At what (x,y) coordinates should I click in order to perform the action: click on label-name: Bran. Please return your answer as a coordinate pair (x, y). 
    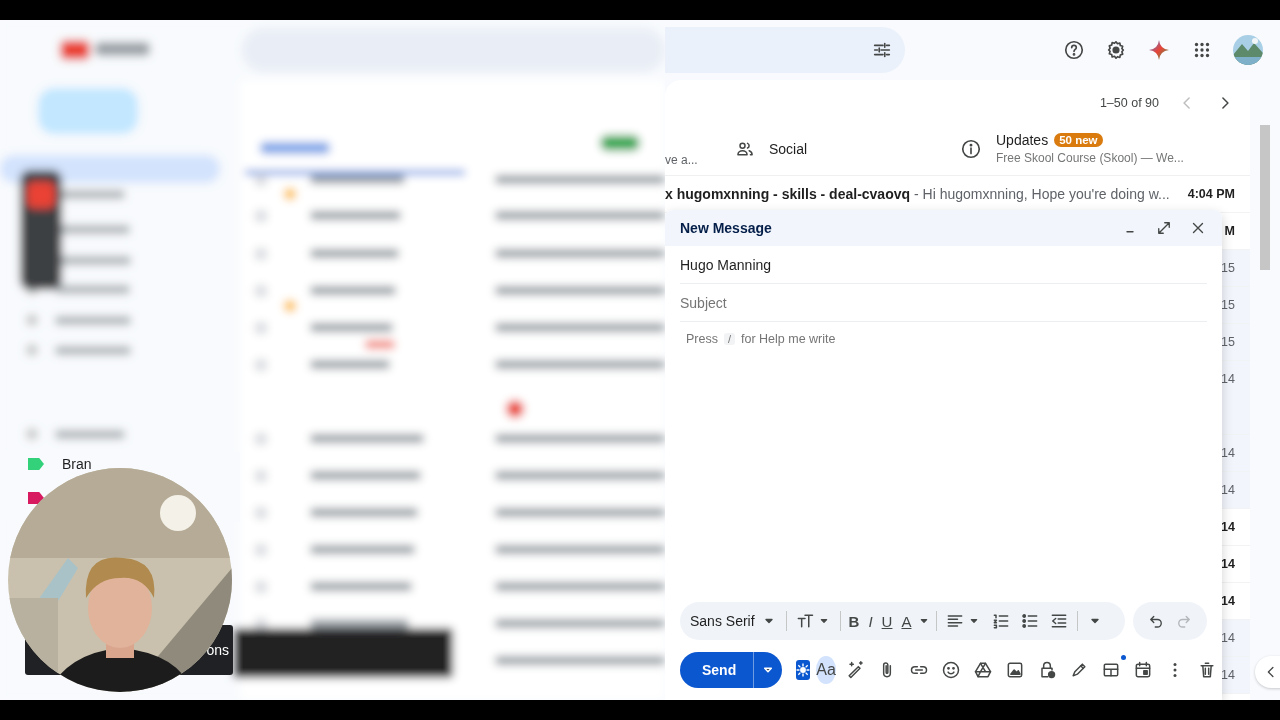
    Looking at the image, I should click on (77, 464).